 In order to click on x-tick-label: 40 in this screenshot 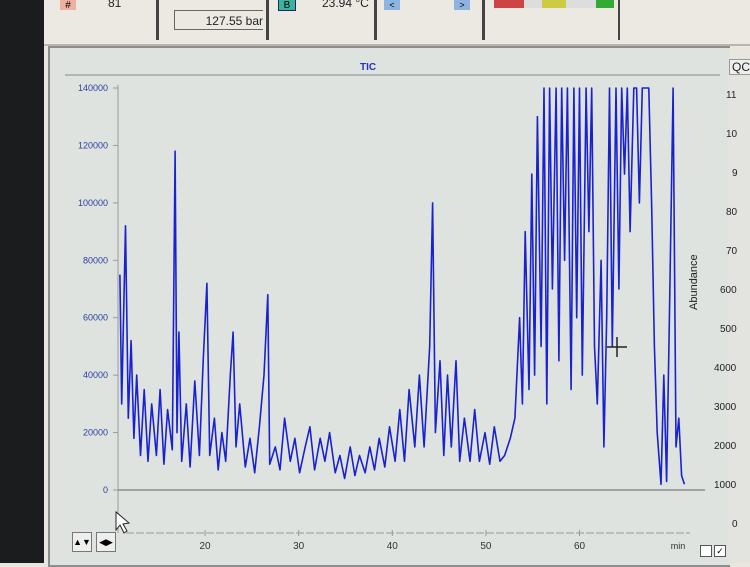, I will do `click(393, 546)`.